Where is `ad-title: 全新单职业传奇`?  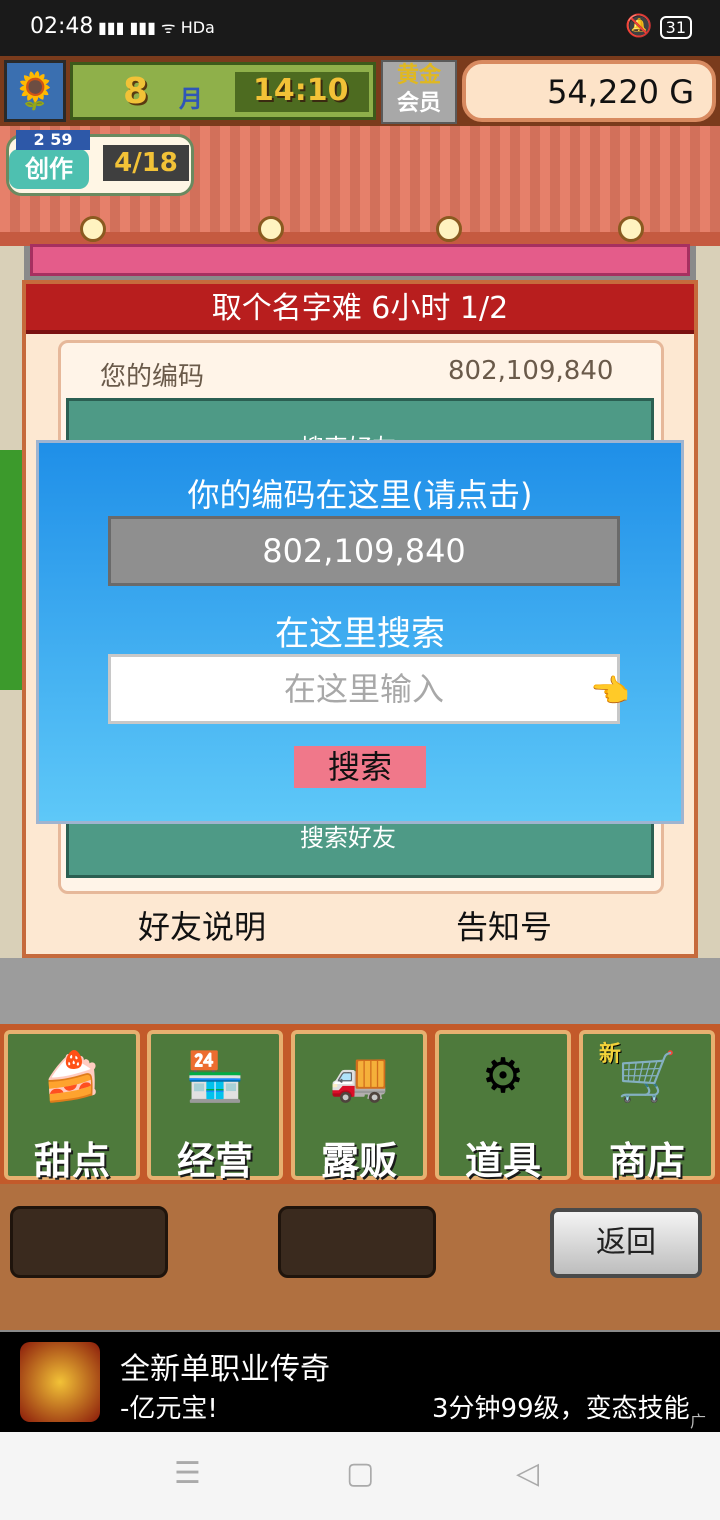 ad-title: 全新单职业传奇 is located at coordinates (225, 1366).